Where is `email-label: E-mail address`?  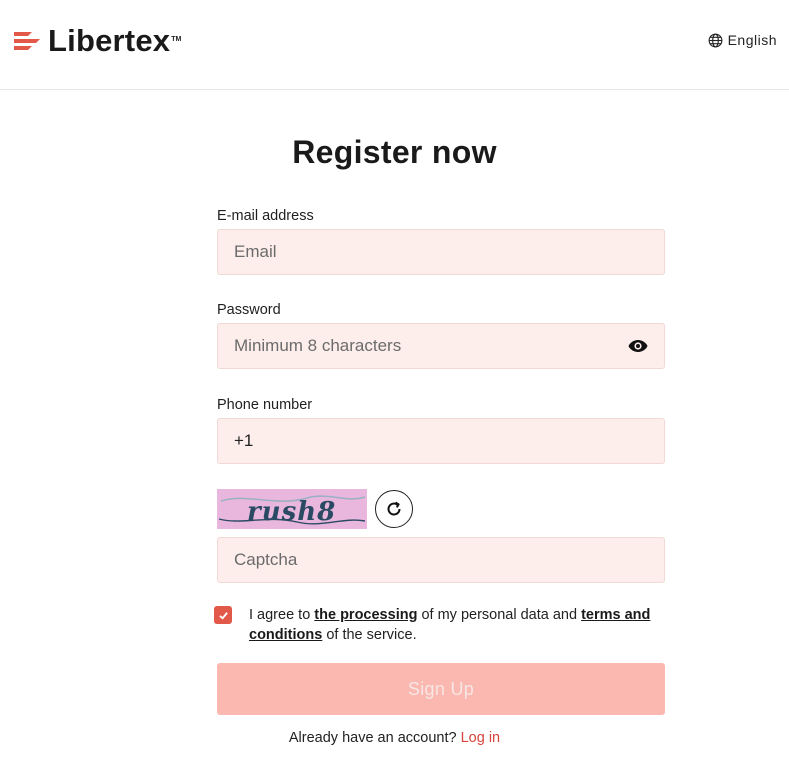
email-label: E-mail address is located at coordinates (265, 216).